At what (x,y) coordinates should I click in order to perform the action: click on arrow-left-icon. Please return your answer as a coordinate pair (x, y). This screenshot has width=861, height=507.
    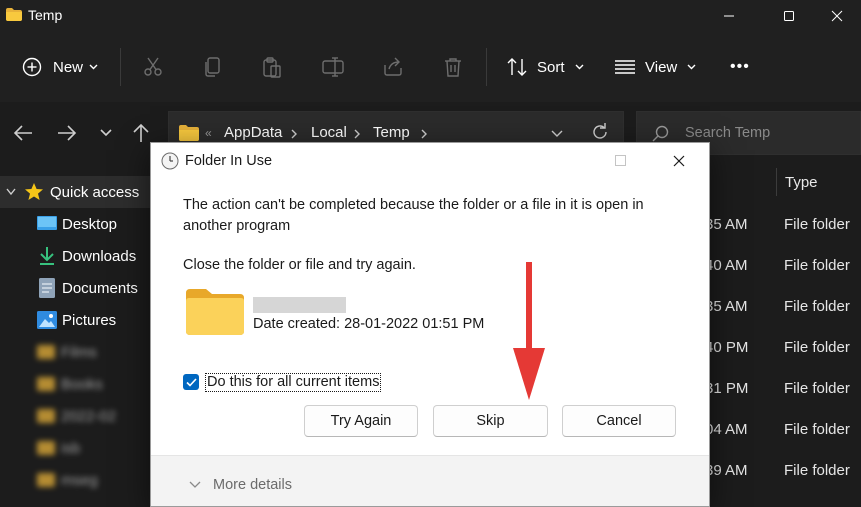
    Looking at the image, I should click on (22, 133).